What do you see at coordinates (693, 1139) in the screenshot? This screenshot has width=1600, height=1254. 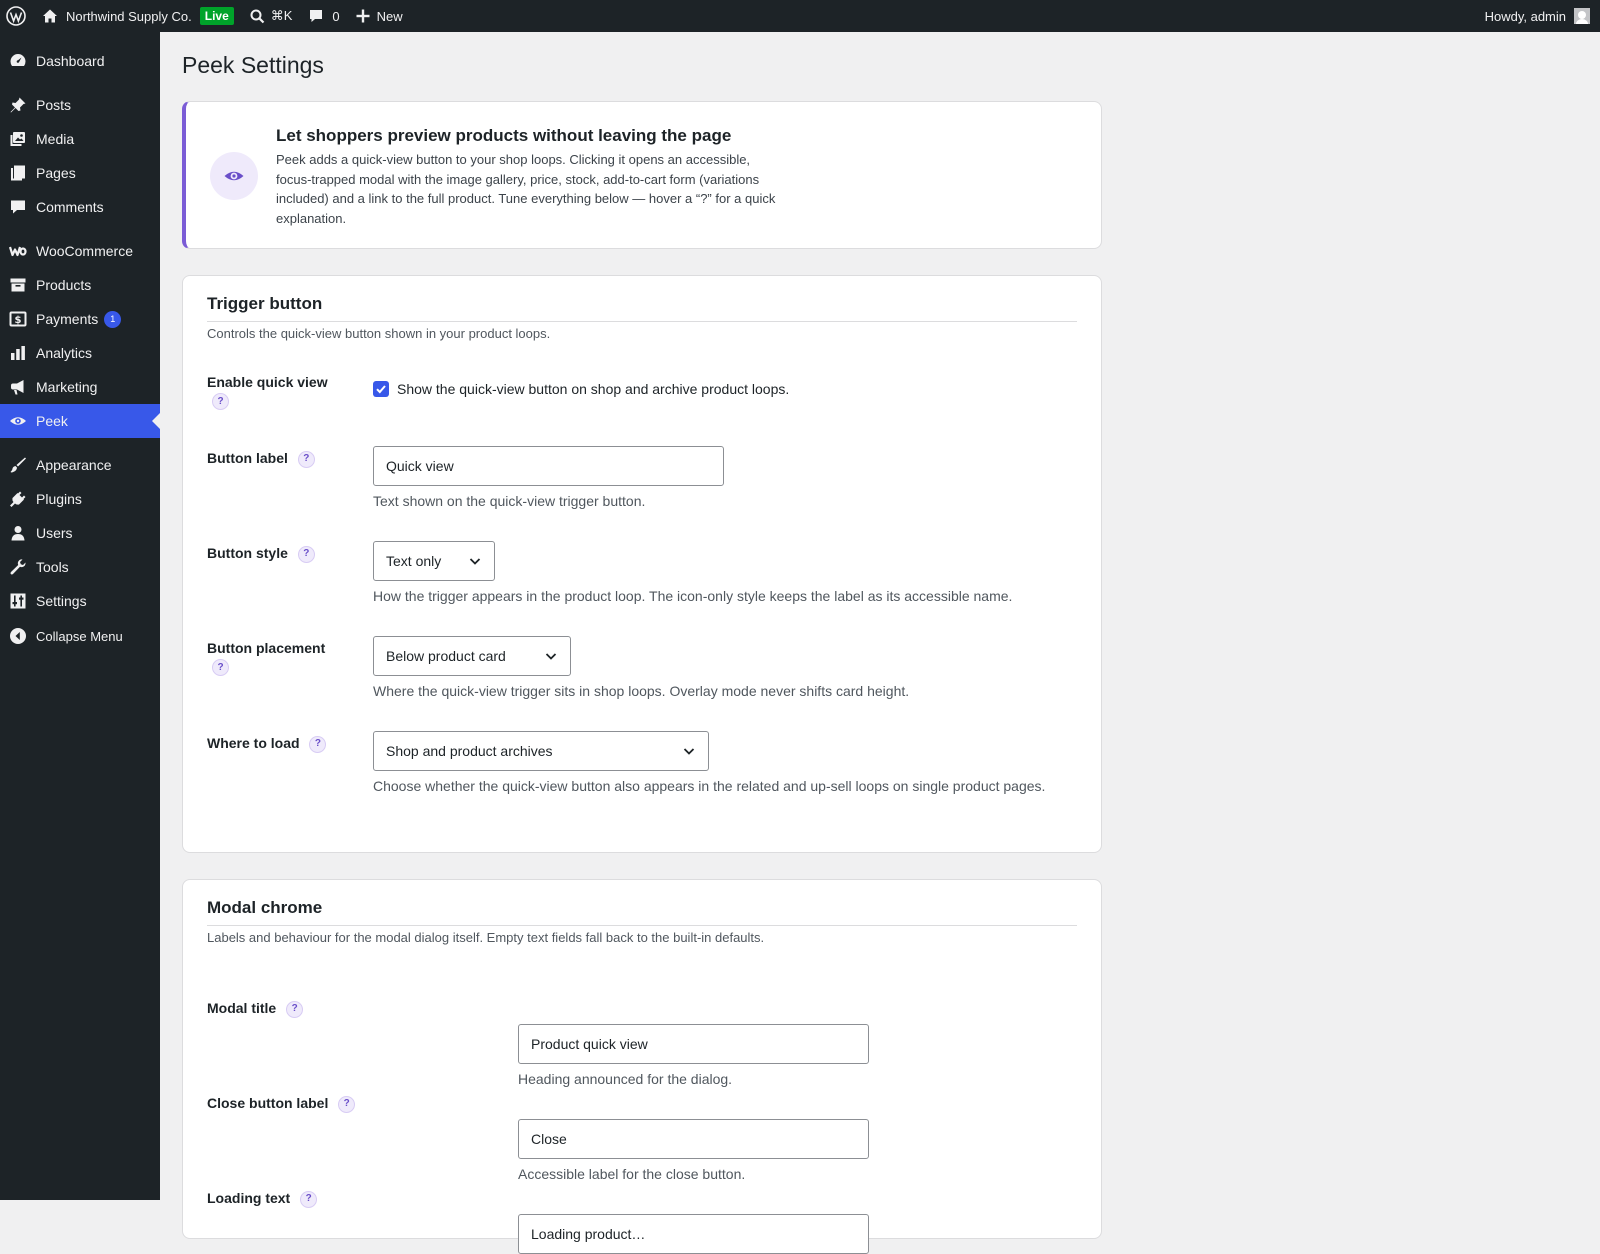 I see `close-button-label-input: Close` at bounding box center [693, 1139].